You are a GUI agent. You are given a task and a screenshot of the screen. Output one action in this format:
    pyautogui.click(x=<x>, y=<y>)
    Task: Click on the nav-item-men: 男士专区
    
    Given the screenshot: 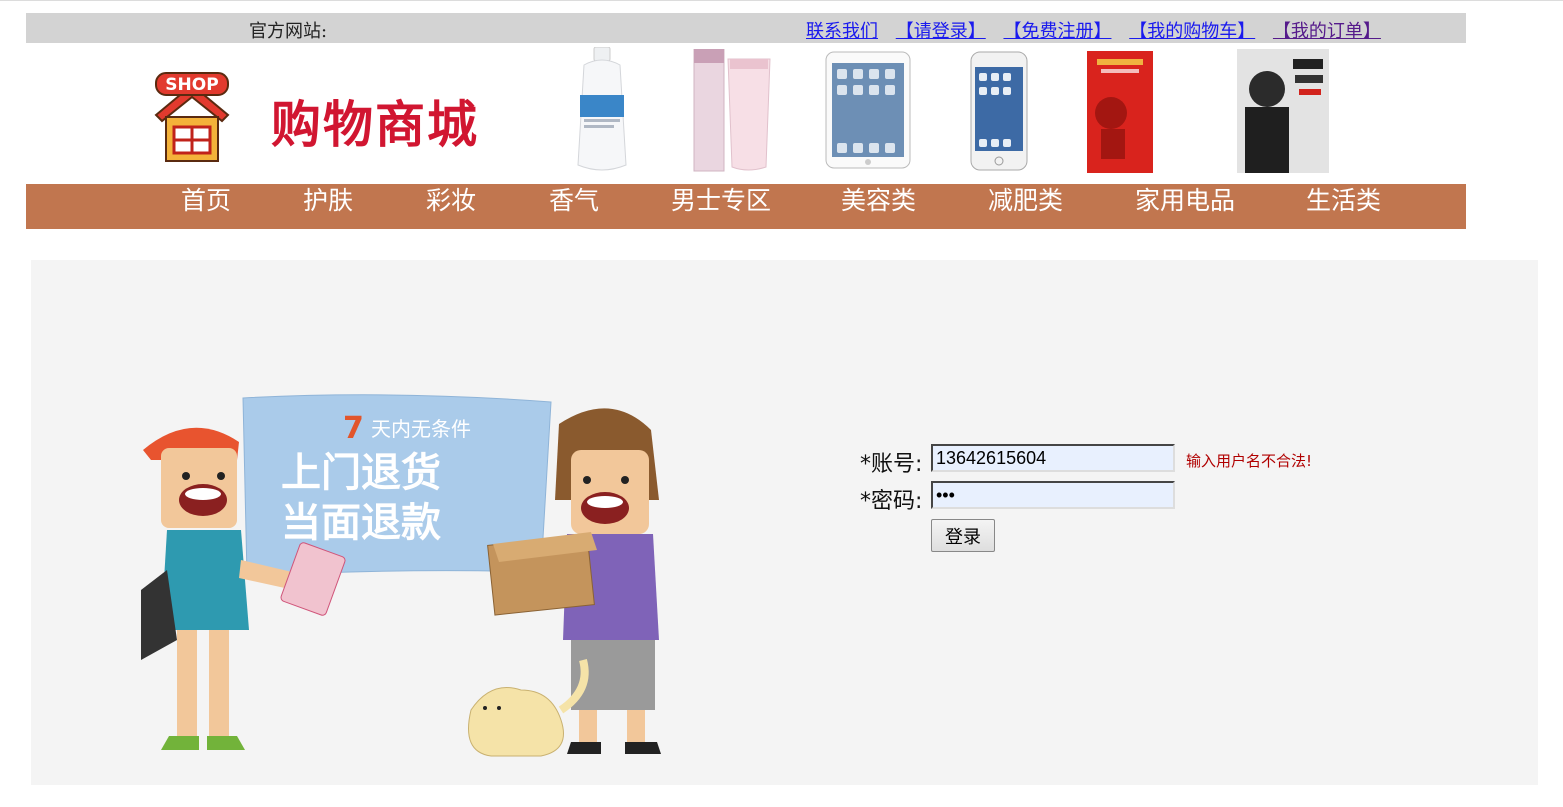 What is the action you would take?
    pyautogui.click(x=721, y=206)
    